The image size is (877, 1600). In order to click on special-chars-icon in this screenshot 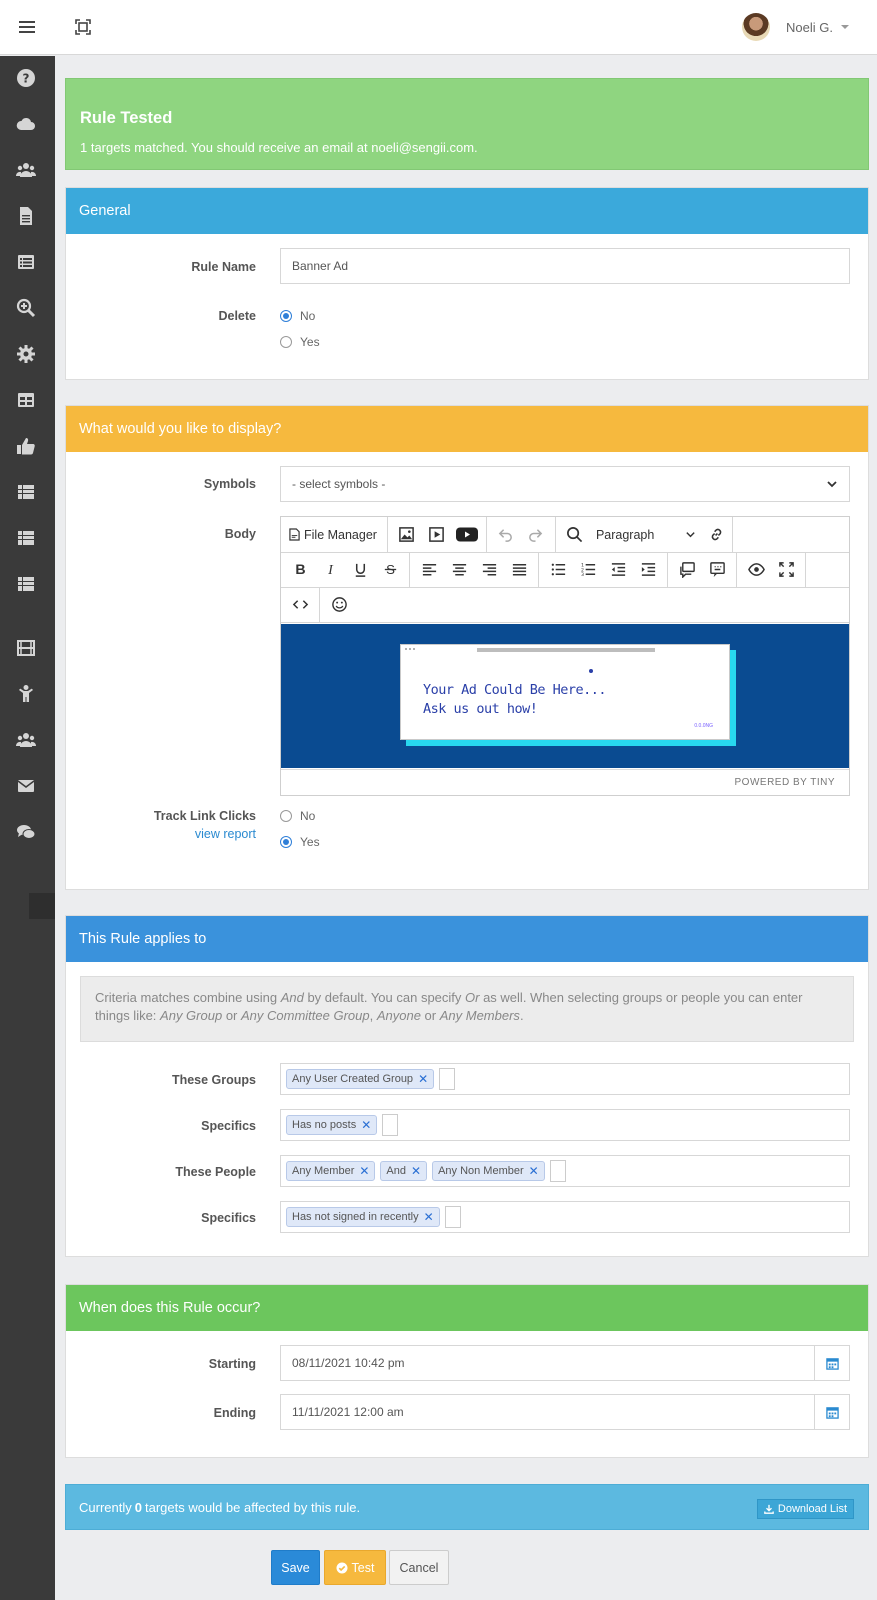, I will do `click(717, 570)`.